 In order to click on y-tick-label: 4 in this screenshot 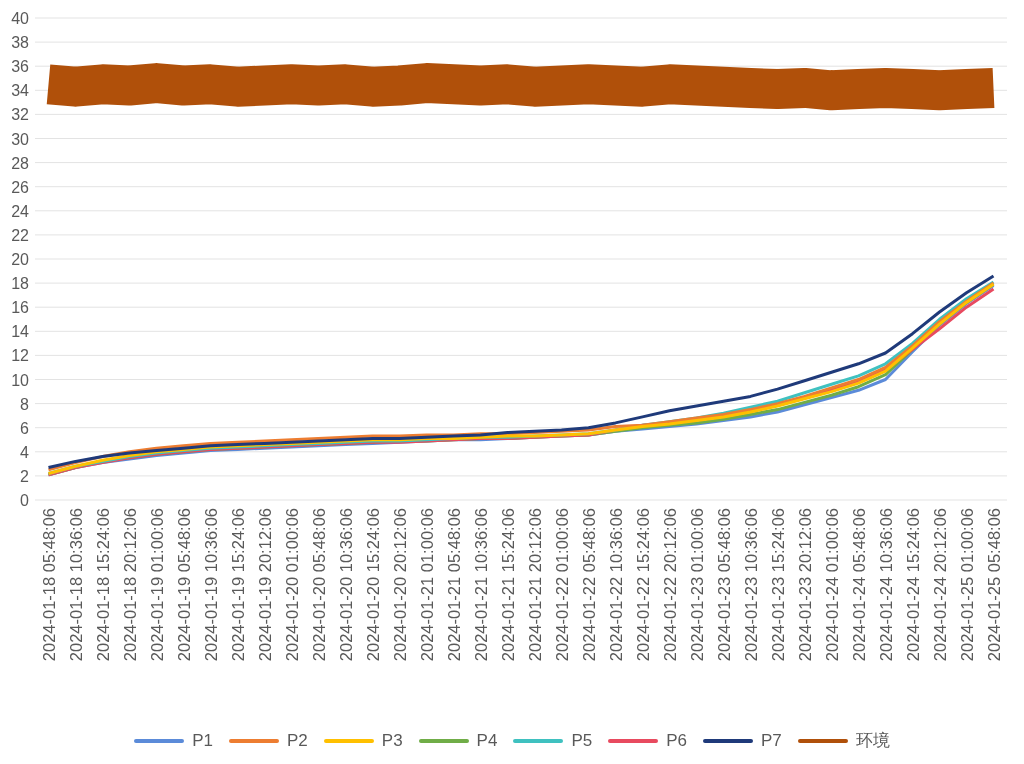, I will do `click(24, 452)`.